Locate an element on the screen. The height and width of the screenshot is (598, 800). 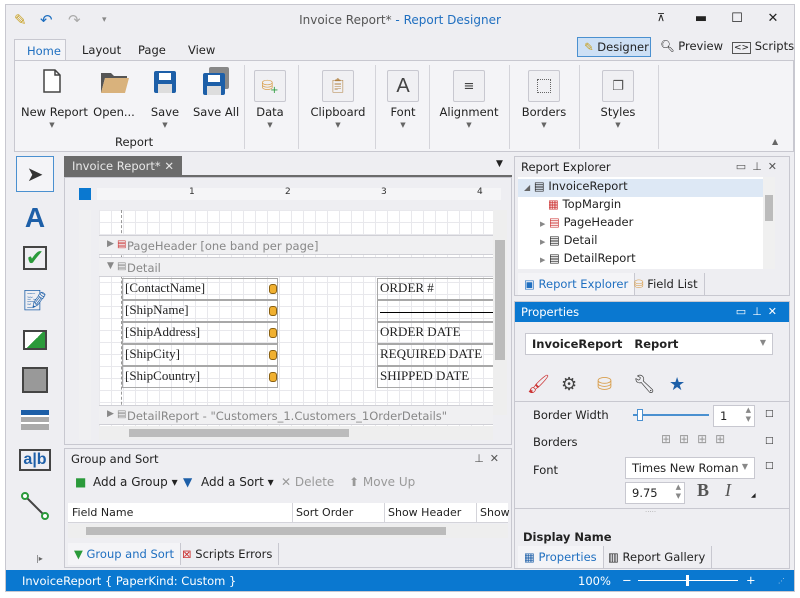
zoom-in-button: + is located at coordinates (751, 580).